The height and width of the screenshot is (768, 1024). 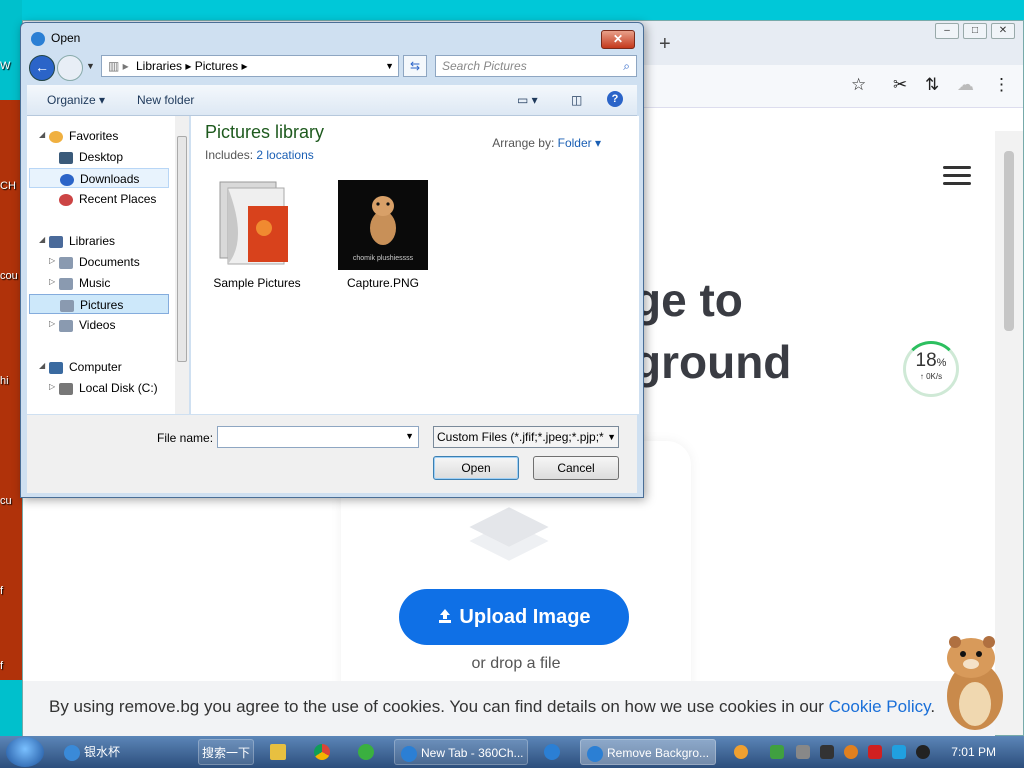 What do you see at coordinates (965, 85) in the screenshot?
I see `cloud-icon: ☁` at bounding box center [965, 85].